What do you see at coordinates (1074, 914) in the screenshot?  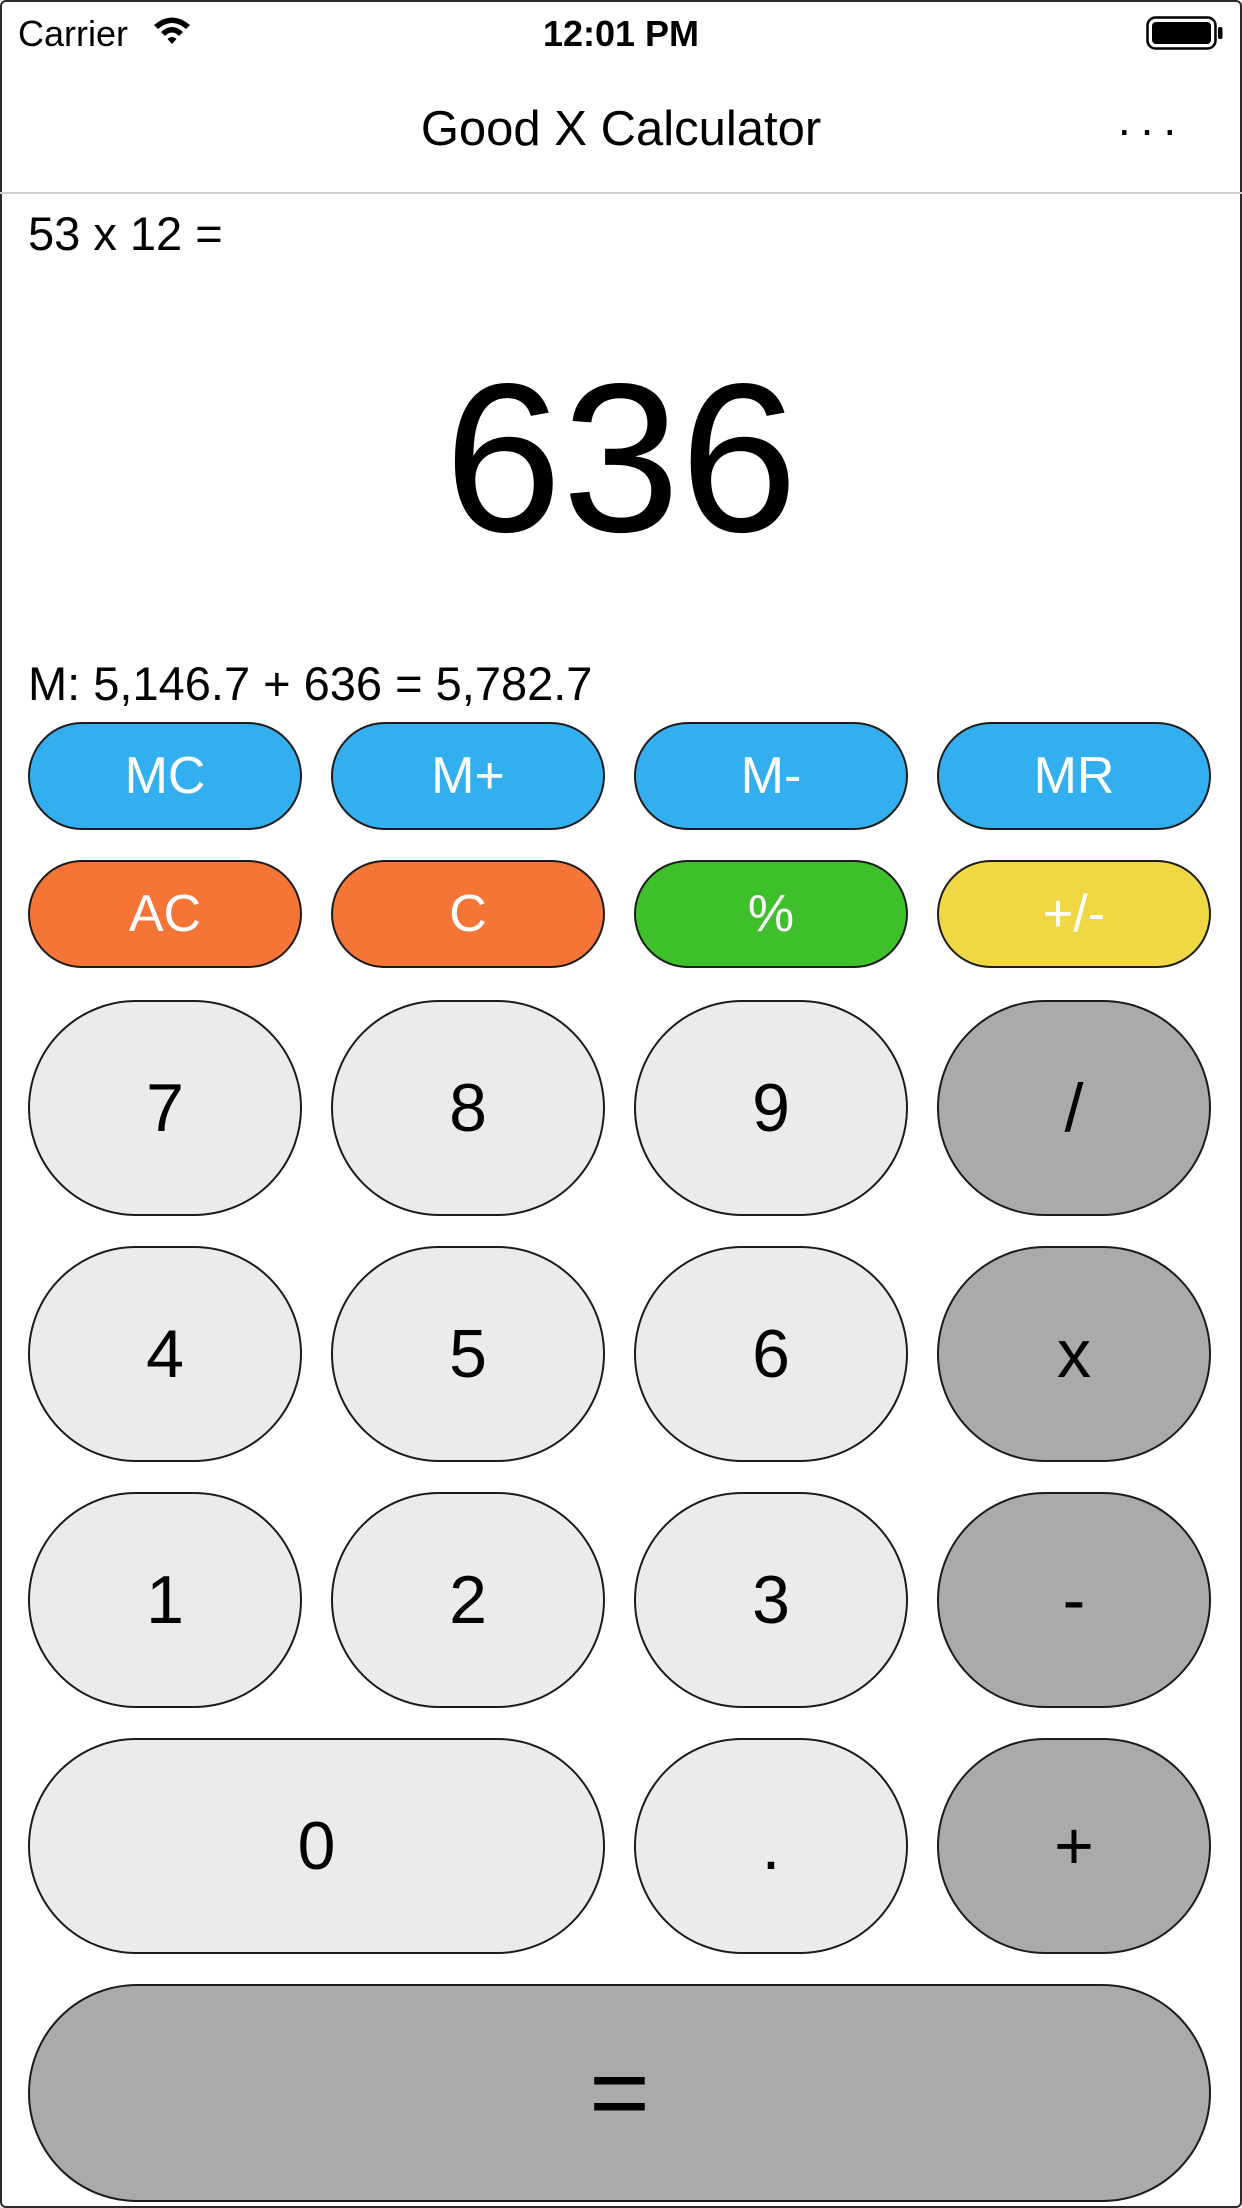 I see `sign-toggle-button: +/-` at bounding box center [1074, 914].